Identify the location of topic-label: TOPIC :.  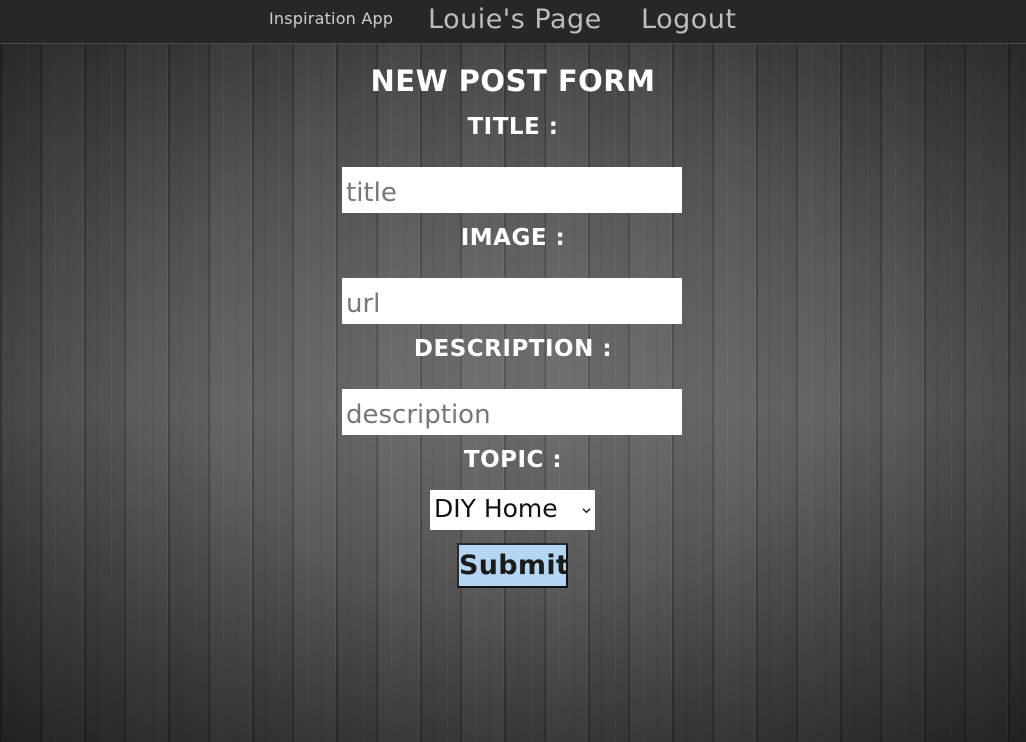
(513, 460).